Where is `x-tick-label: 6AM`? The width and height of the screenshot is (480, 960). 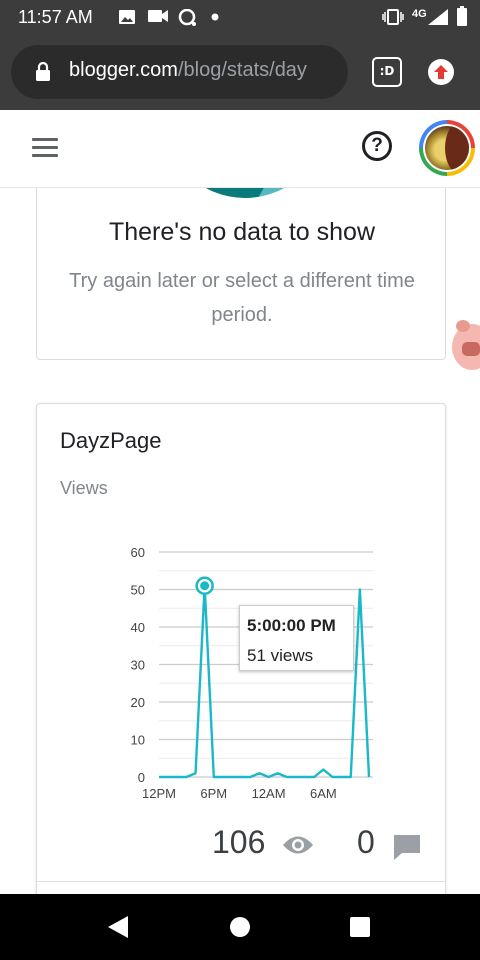 x-tick-label: 6AM is located at coordinates (323, 793).